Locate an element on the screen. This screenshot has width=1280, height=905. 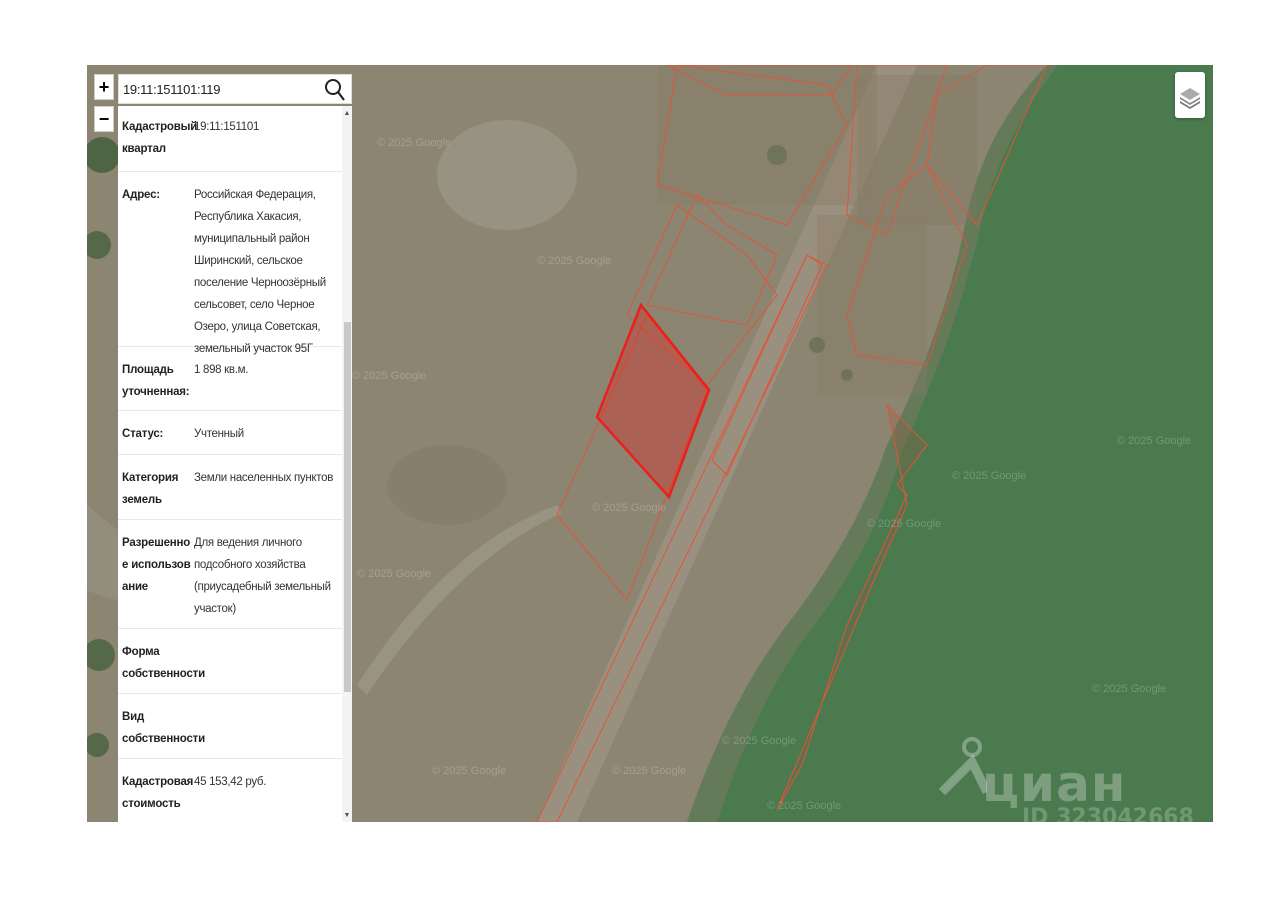
info-row-ownership-form: Форма собственности is located at coordinates (230, 661).